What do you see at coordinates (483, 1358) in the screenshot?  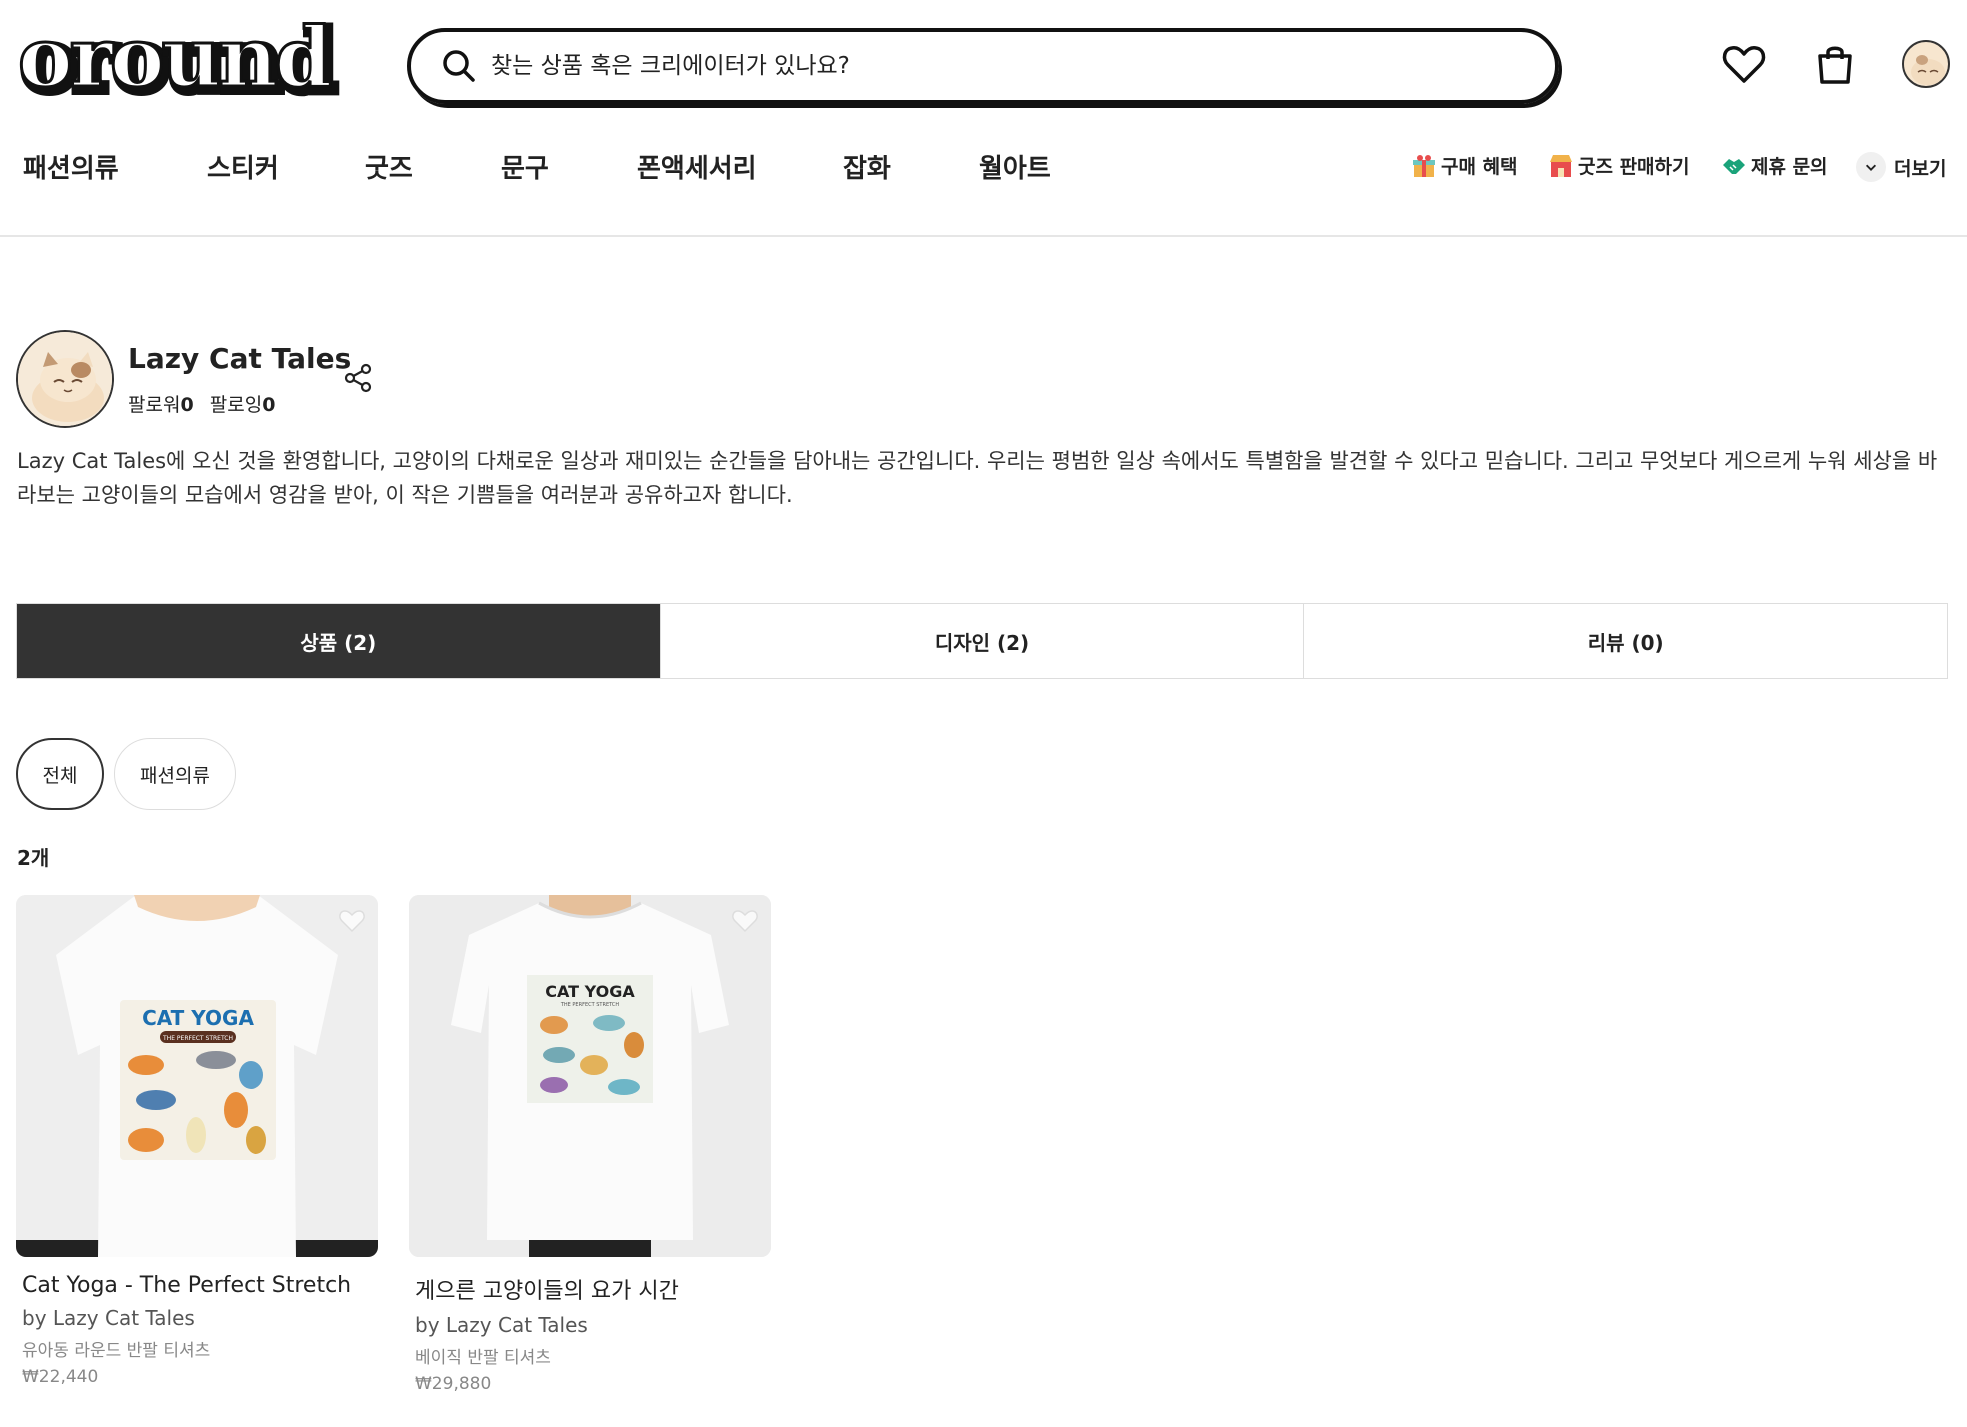 I see `product-type: 베이직 반팔 티셔츠` at bounding box center [483, 1358].